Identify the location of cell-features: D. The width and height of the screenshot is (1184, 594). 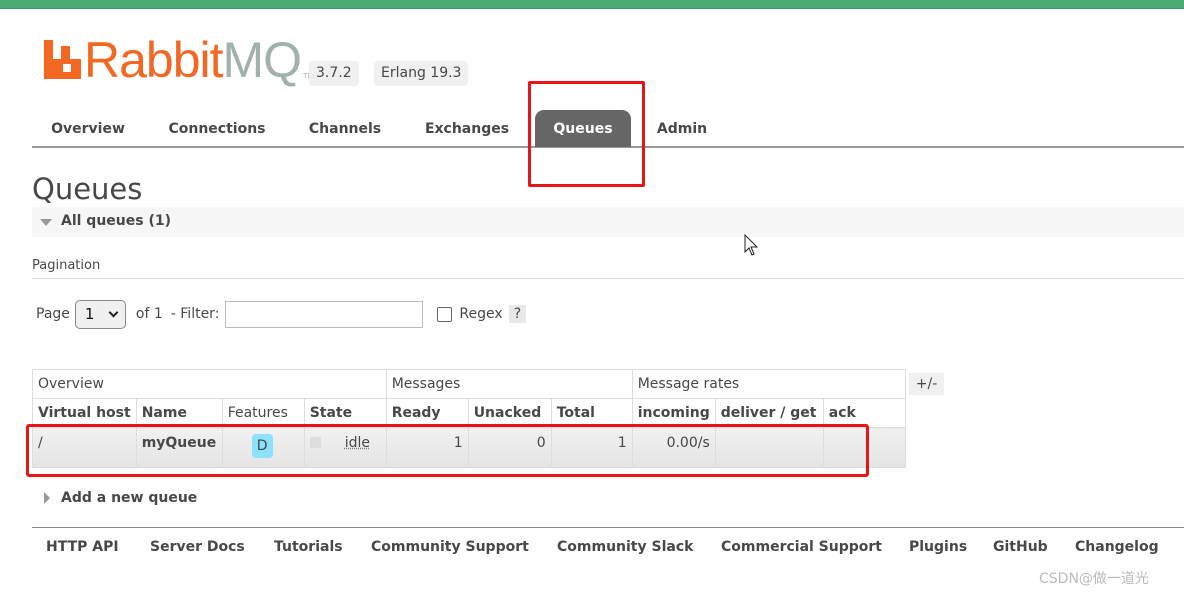
(263, 447).